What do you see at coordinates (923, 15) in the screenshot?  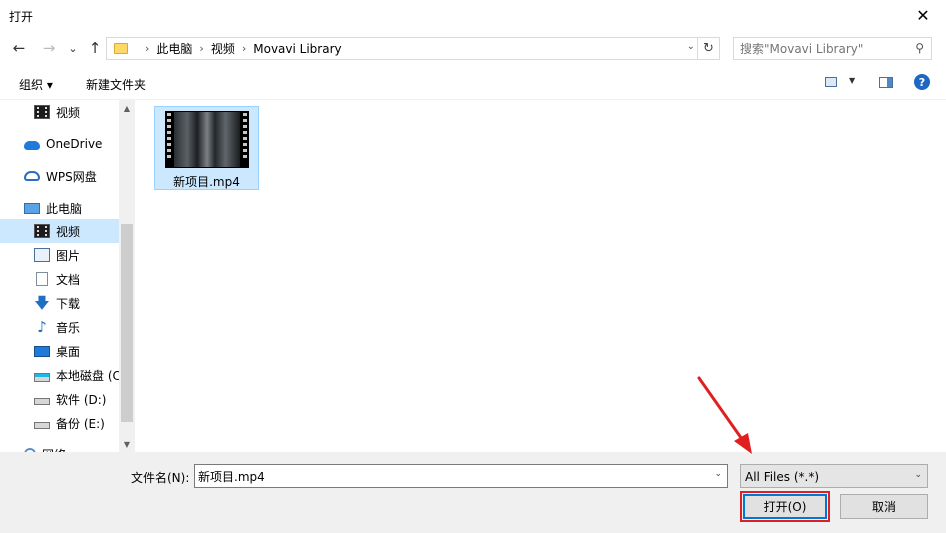 I see `close-icon: ✕` at bounding box center [923, 15].